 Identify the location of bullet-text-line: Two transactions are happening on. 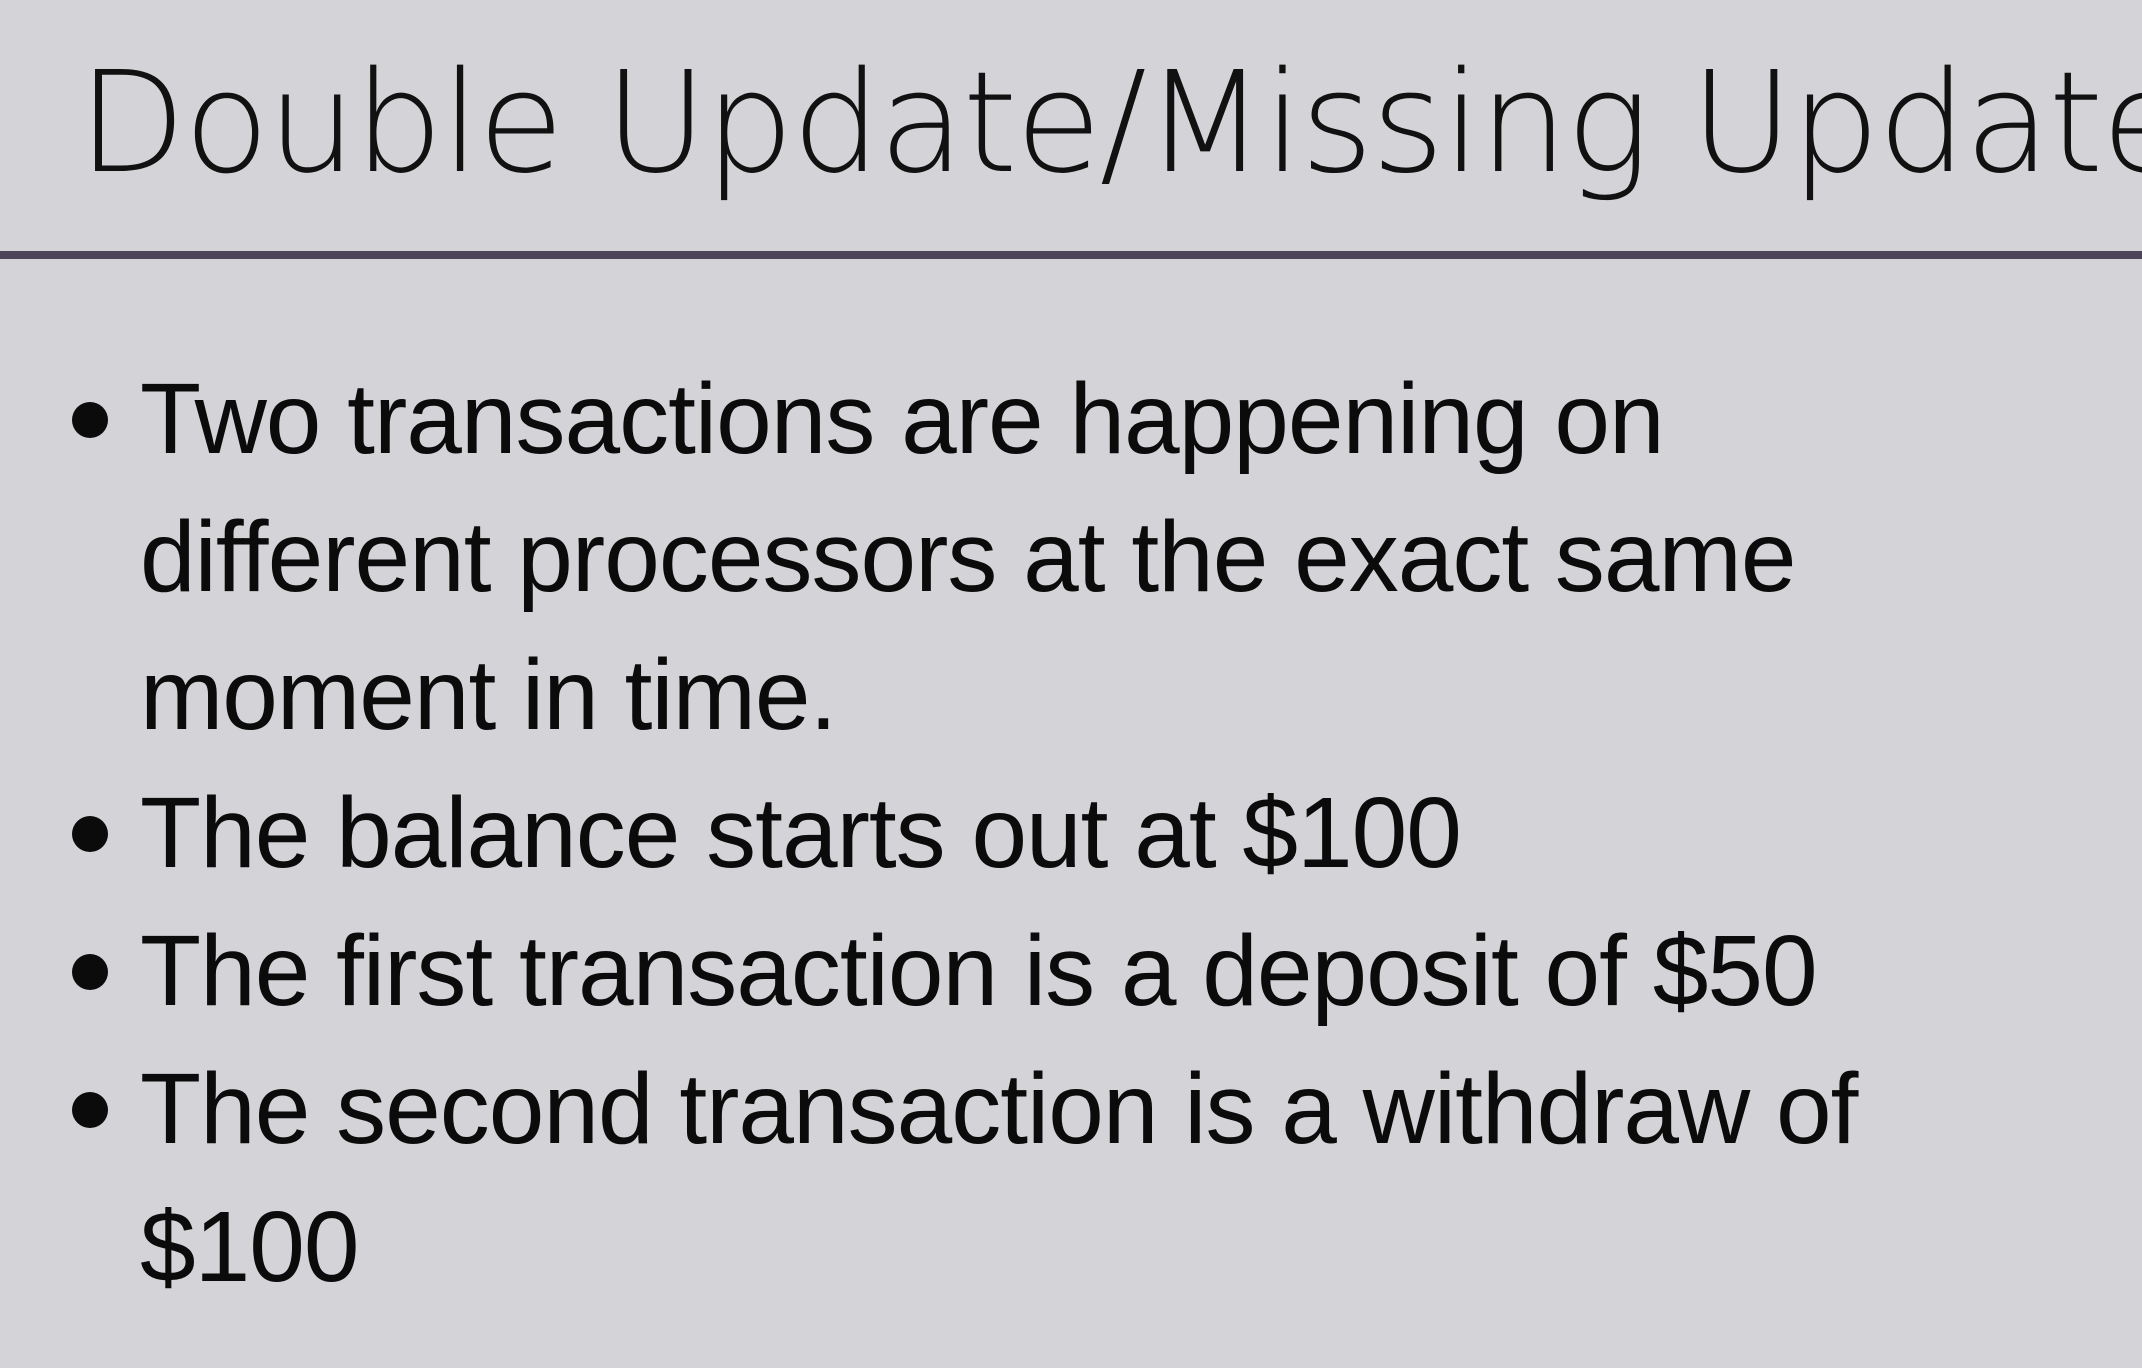
(902, 419).